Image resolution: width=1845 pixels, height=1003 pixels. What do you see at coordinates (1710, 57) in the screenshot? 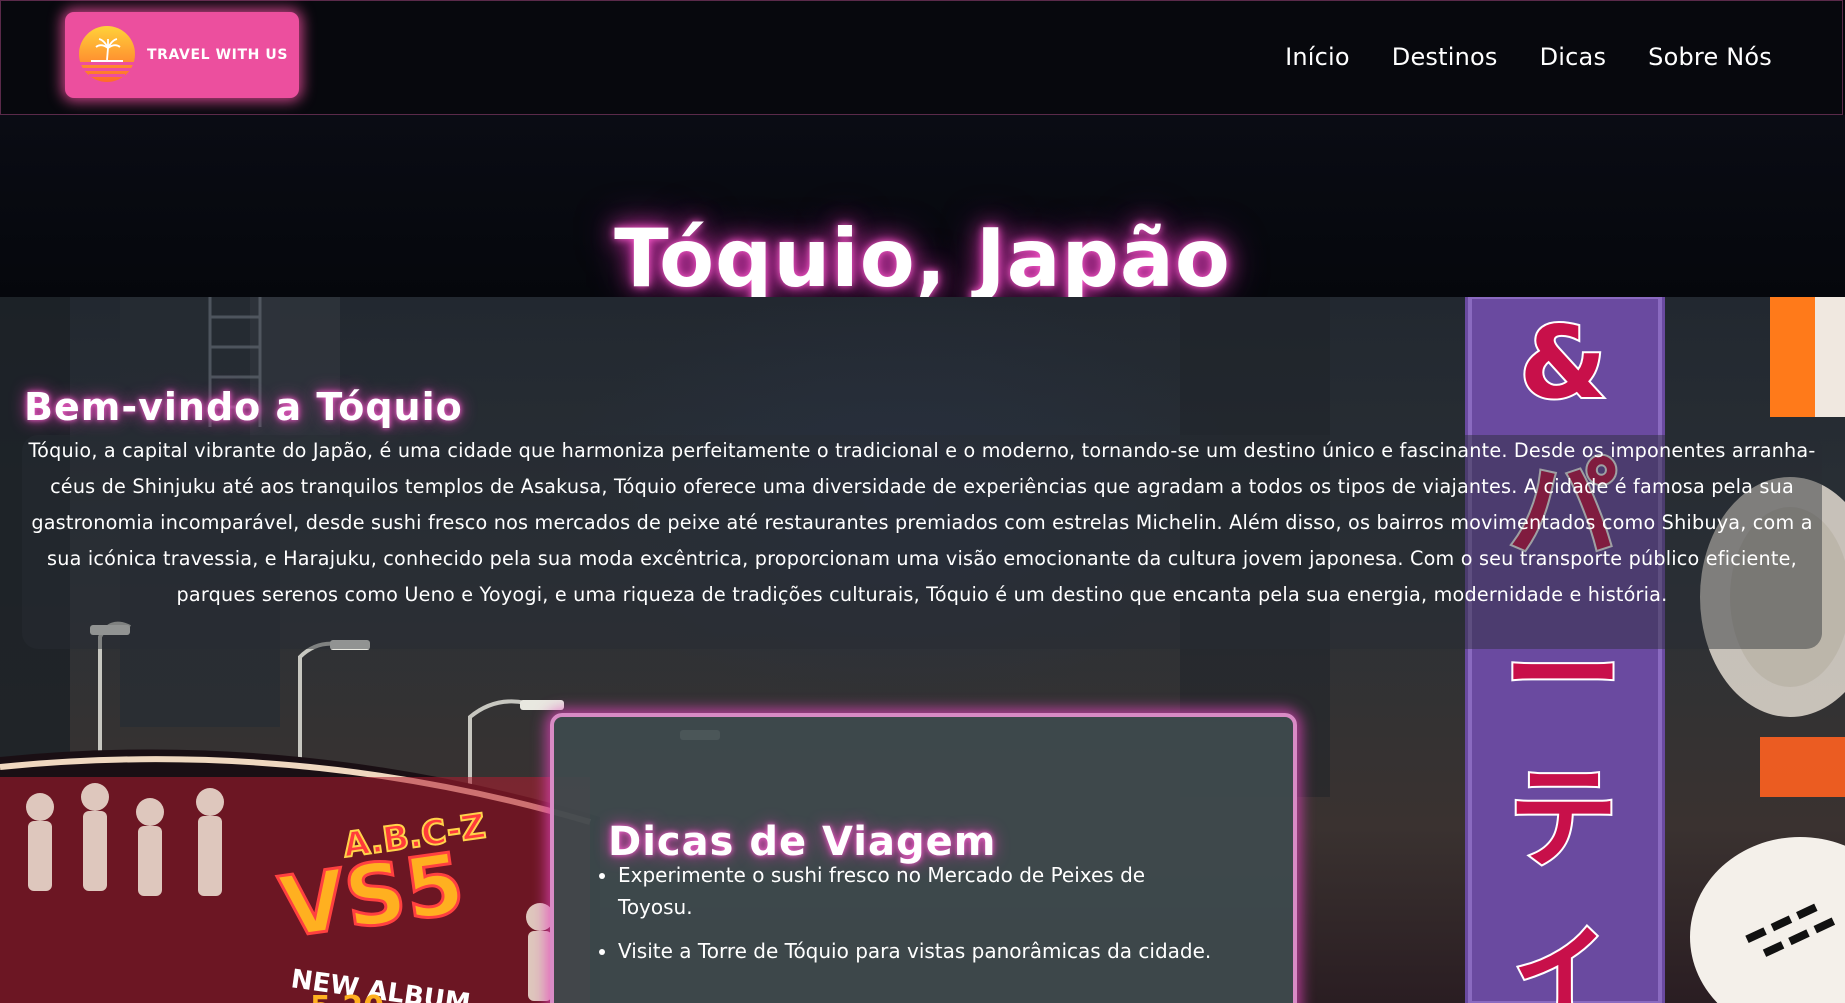
I see `nav-link-sobre-nos: Sobre Nós` at bounding box center [1710, 57].